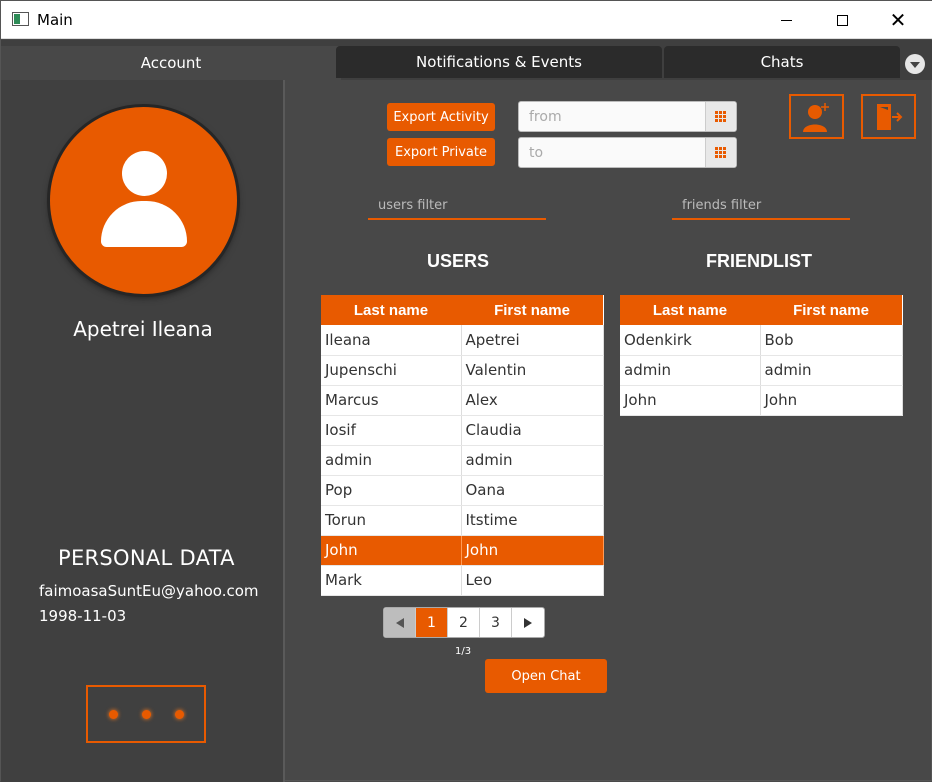 Image resolution: width=932 pixels, height=782 pixels. What do you see at coordinates (458, 261) in the screenshot?
I see `users-title: USERS` at bounding box center [458, 261].